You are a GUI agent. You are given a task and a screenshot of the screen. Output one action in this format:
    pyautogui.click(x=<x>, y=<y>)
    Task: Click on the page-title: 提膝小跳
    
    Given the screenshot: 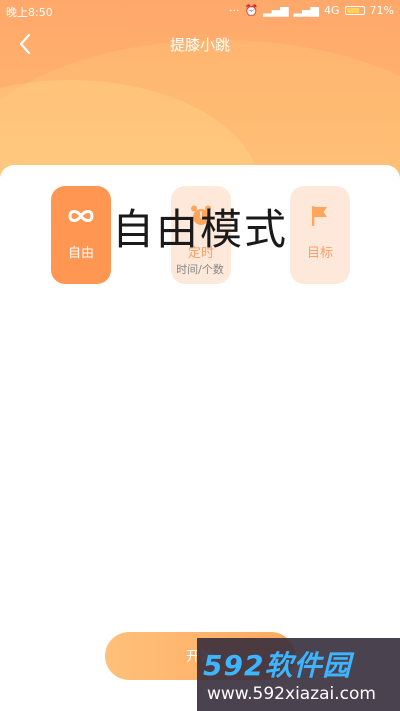 What is the action you would take?
    pyautogui.click(x=199, y=45)
    